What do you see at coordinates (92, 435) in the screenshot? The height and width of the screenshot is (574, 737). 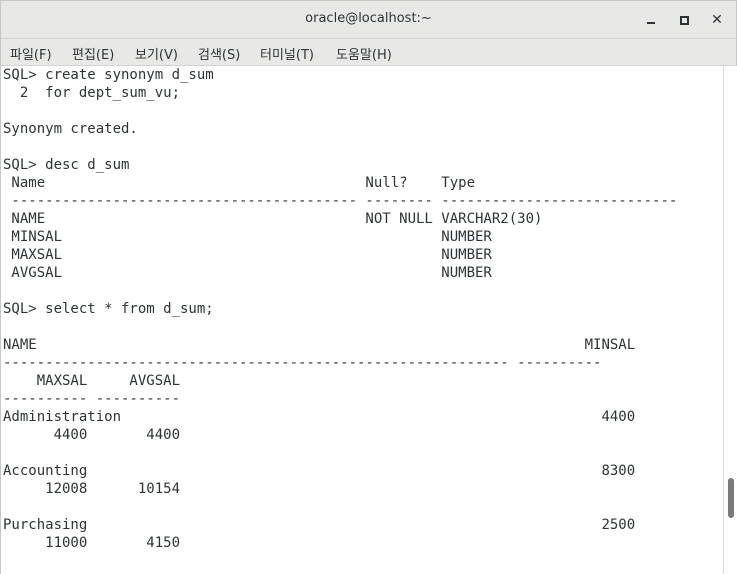 I see `terminal-line: 4400 4400` at bounding box center [92, 435].